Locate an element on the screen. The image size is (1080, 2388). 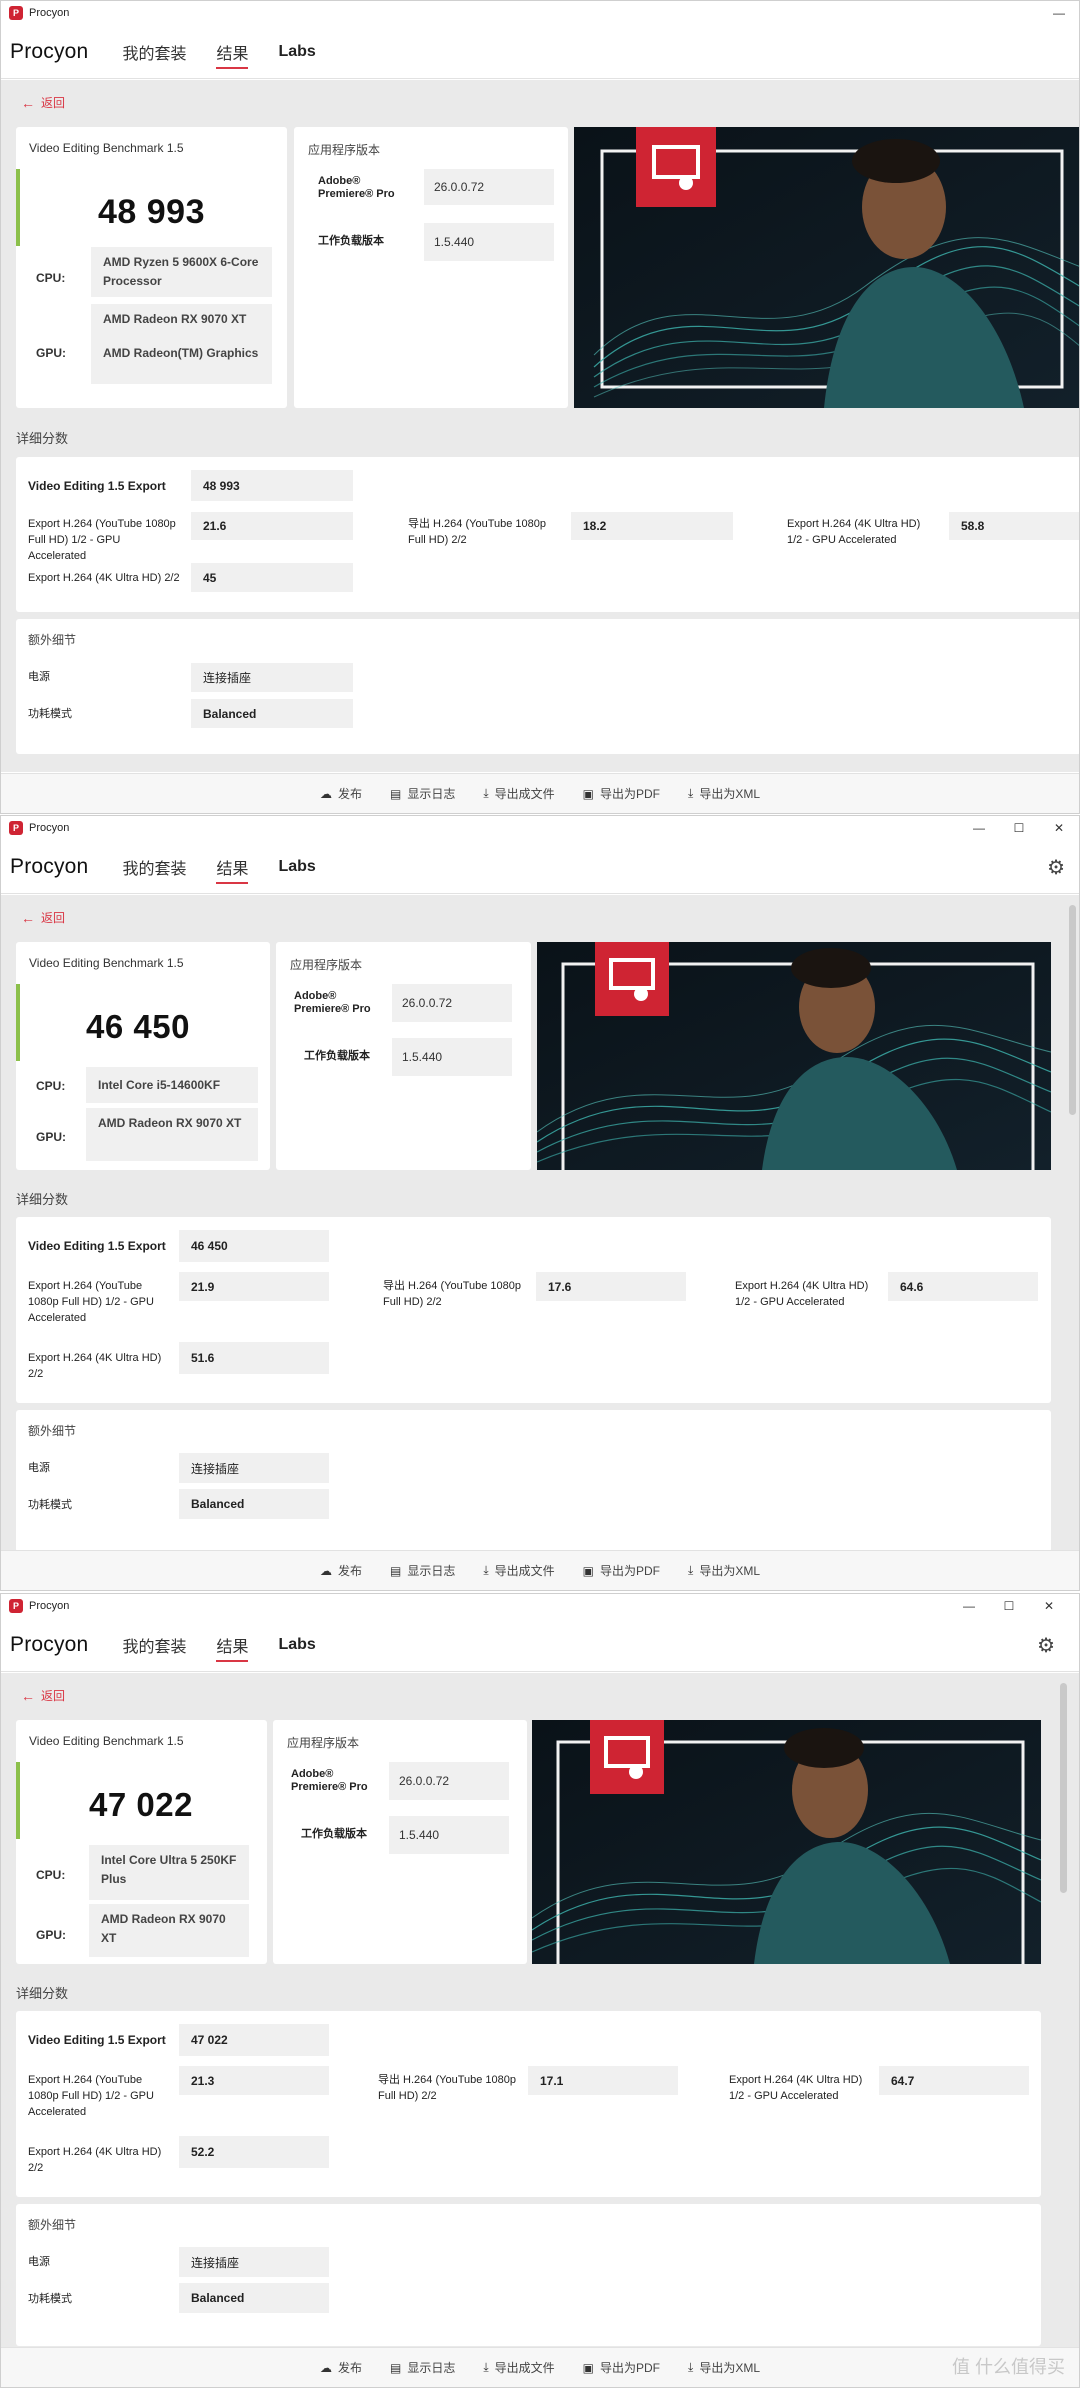
app-version-title: 应用程序版本 is located at coordinates (326, 965).